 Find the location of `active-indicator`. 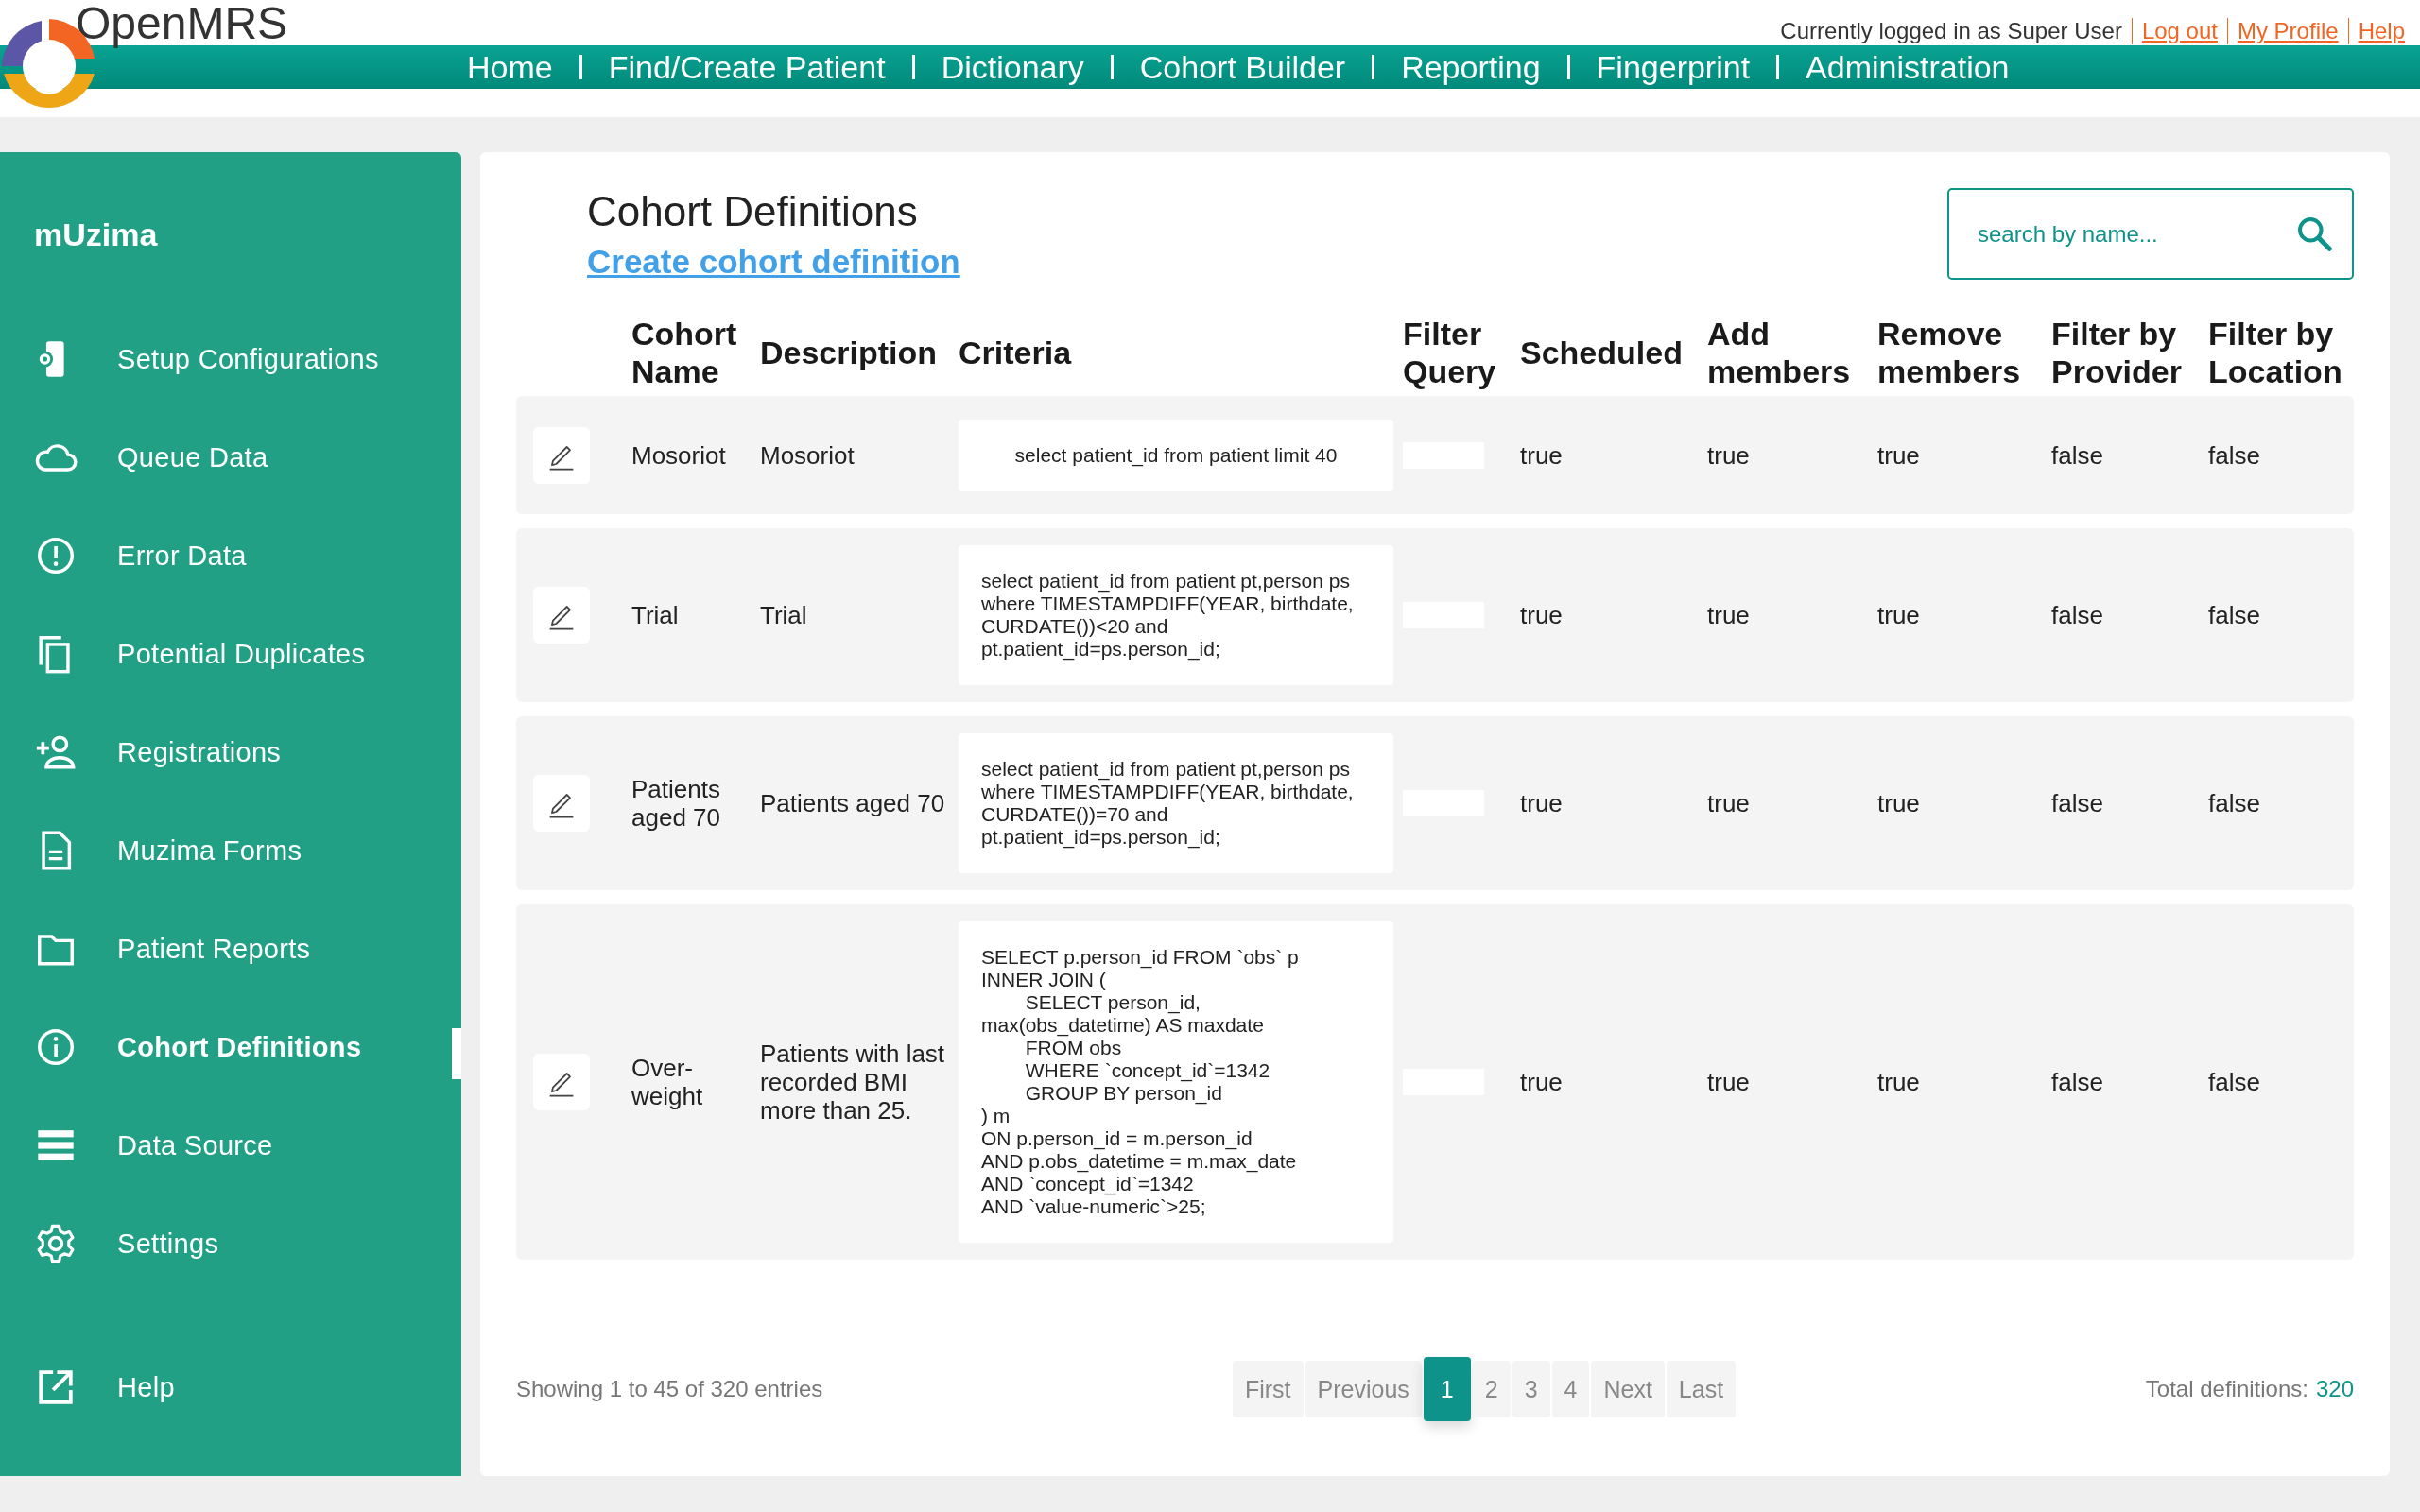

active-indicator is located at coordinates (456, 1053).